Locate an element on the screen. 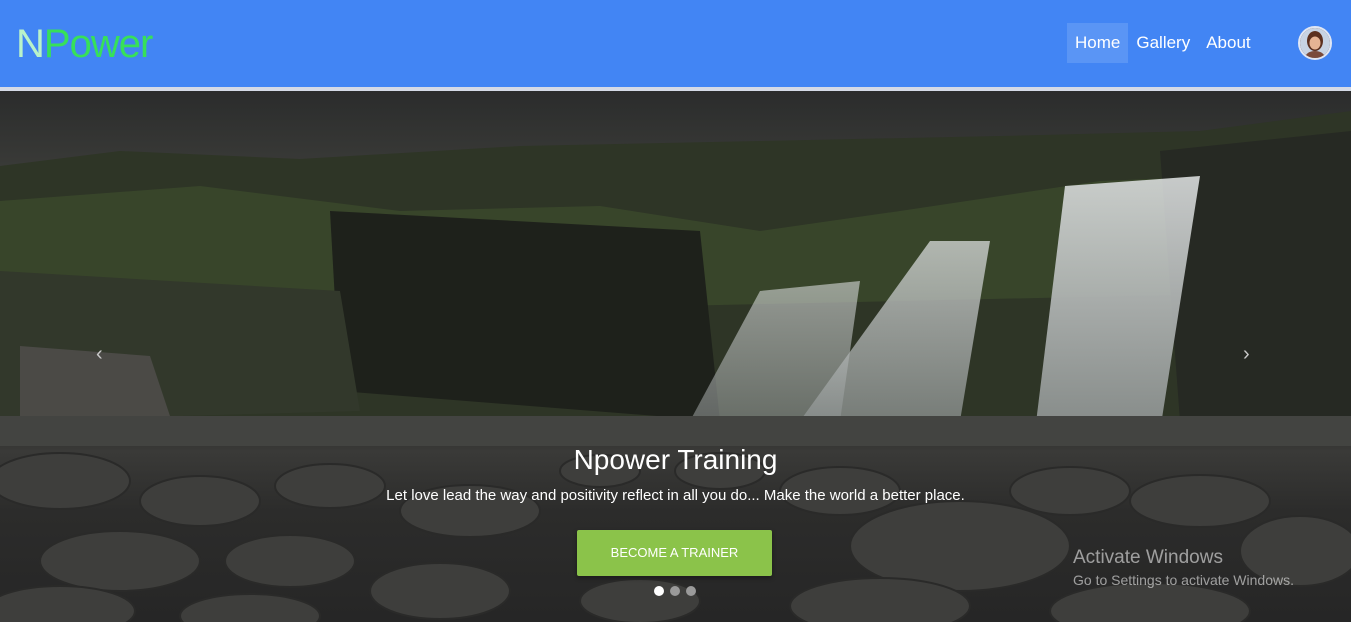 This screenshot has height=622, width=1351. carousel-prev-icon: ‹ is located at coordinates (99, 354).